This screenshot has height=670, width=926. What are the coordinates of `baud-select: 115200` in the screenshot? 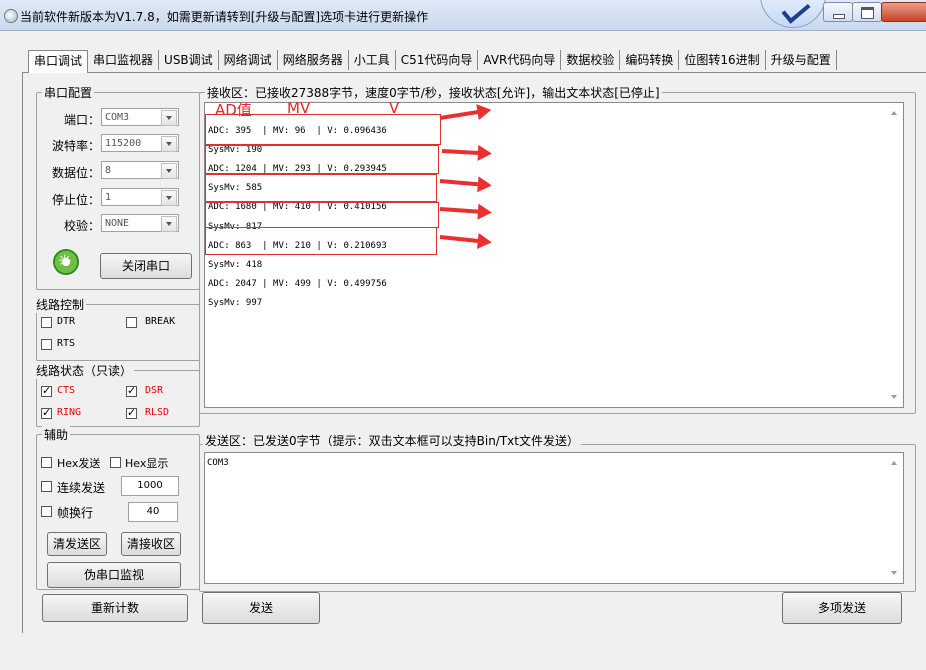 It's located at (140, 143).